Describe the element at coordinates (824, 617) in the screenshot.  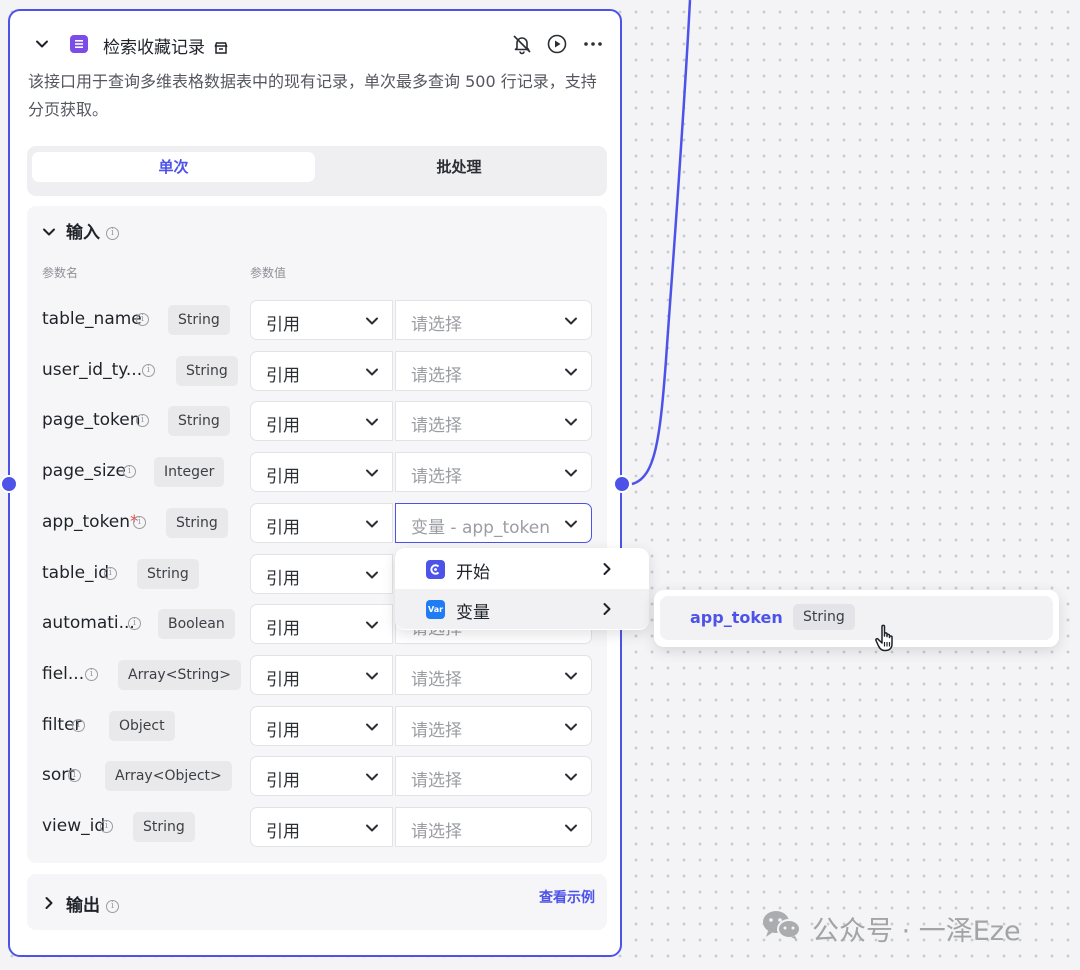
I see `submenu-item-type: String` at that location.